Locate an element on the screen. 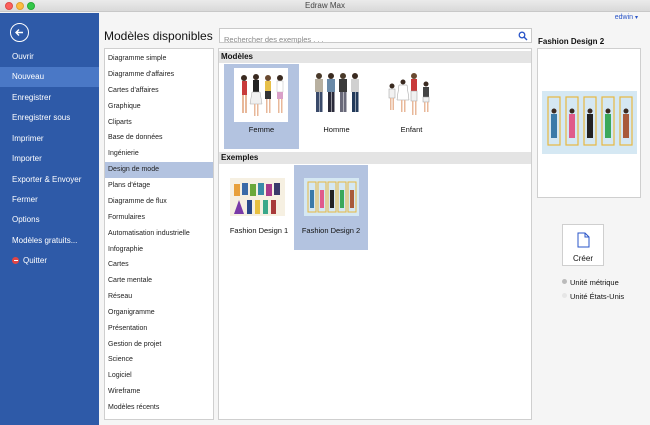 This screenshot has height=425, width=650. unit-option-metric: Unité métrique is located at coordinates (590, 282).